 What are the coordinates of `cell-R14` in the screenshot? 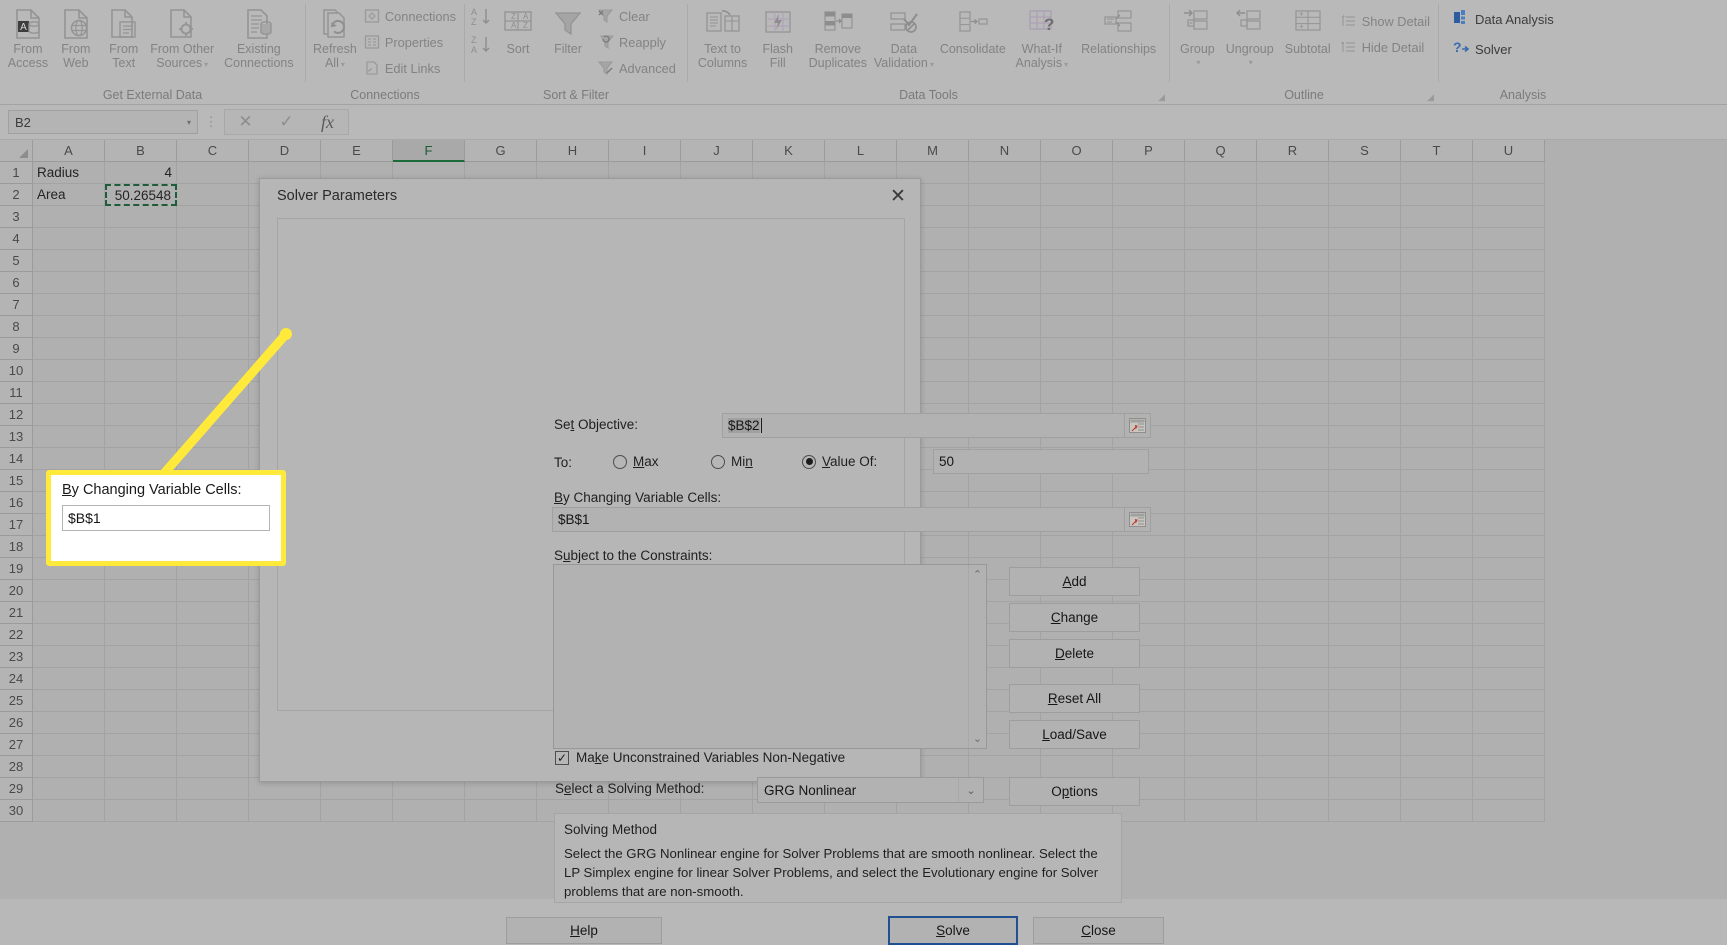 It's located at (1293, 459).